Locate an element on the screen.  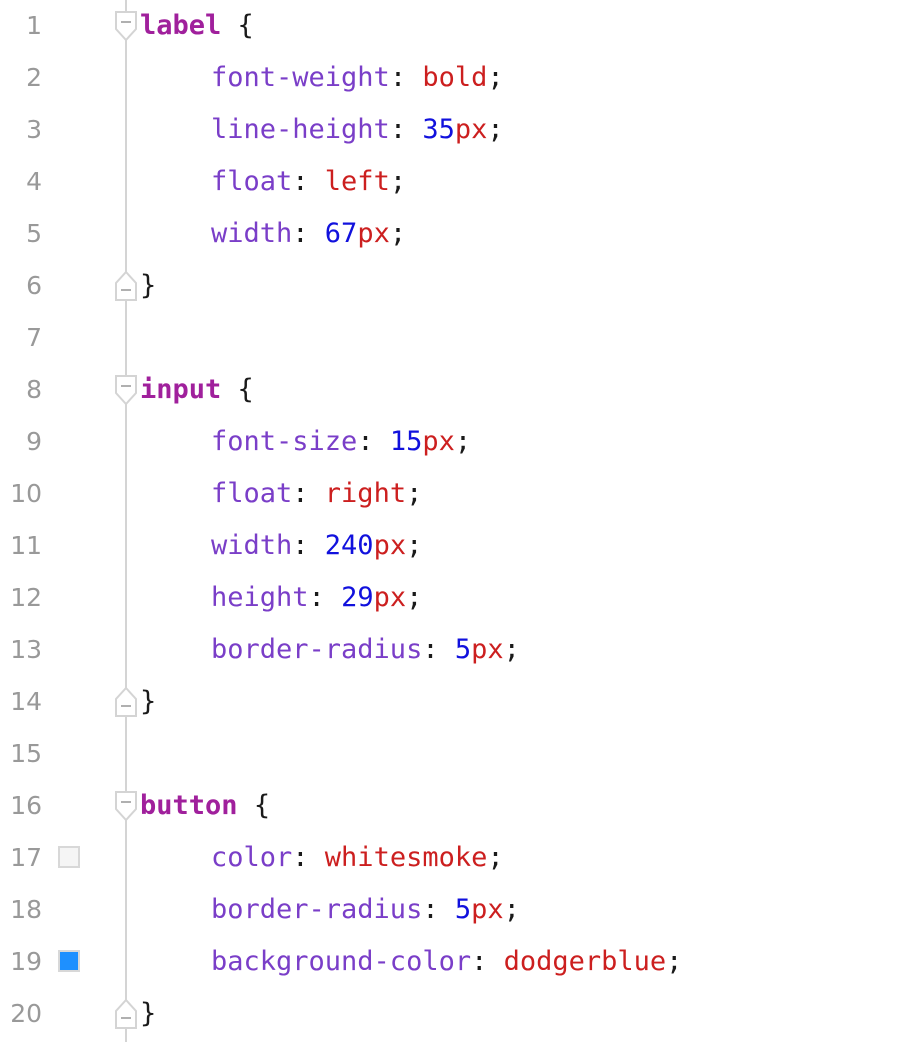
line-number: 3 is located at coordinates (34, 129).